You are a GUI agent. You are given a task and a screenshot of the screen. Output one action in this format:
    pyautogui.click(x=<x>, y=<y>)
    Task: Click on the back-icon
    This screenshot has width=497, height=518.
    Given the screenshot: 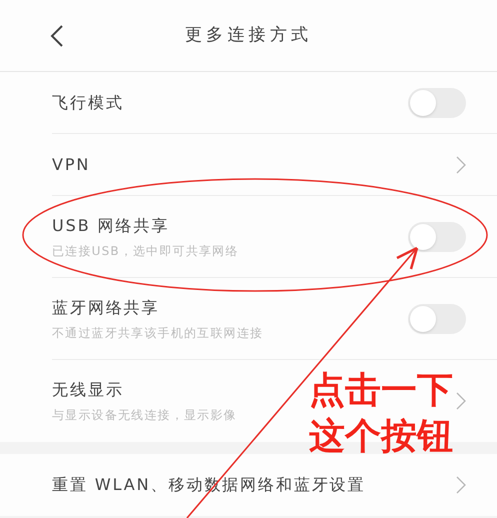 What is the action you would take?
    pyautogui.click(x=57, y=36)
    